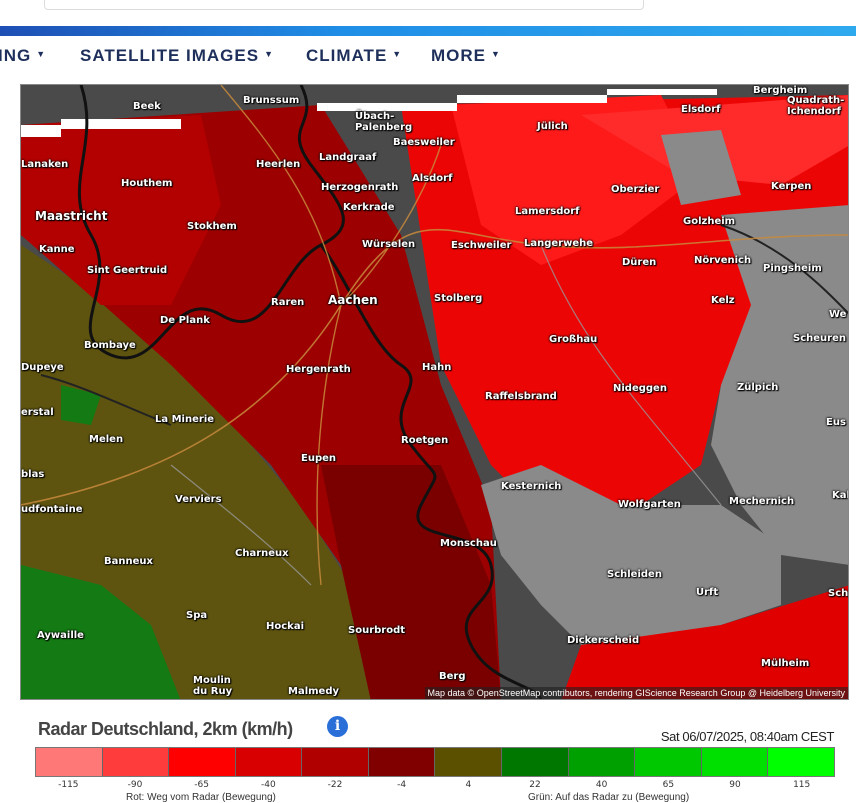 The width and height of the screenshot is (856, 803). I want to click on search-box, so click(344, 5).